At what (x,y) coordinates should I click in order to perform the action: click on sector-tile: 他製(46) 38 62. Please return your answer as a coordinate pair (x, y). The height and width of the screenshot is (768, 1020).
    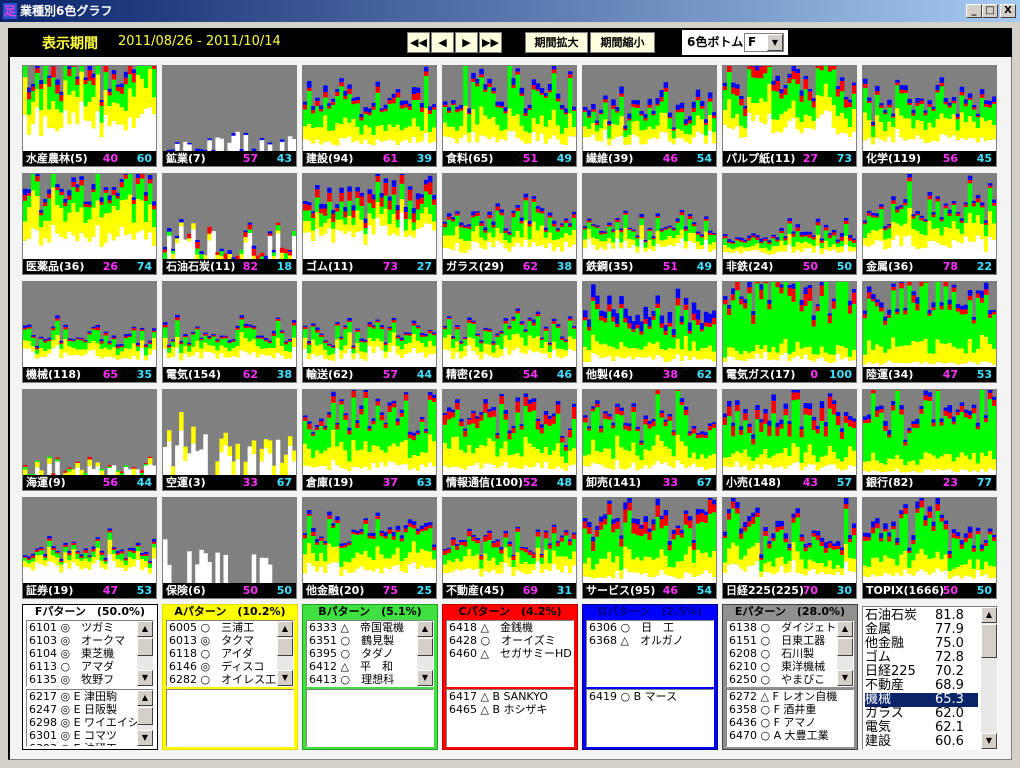
    Looking at the image, I should click on (649, 332).